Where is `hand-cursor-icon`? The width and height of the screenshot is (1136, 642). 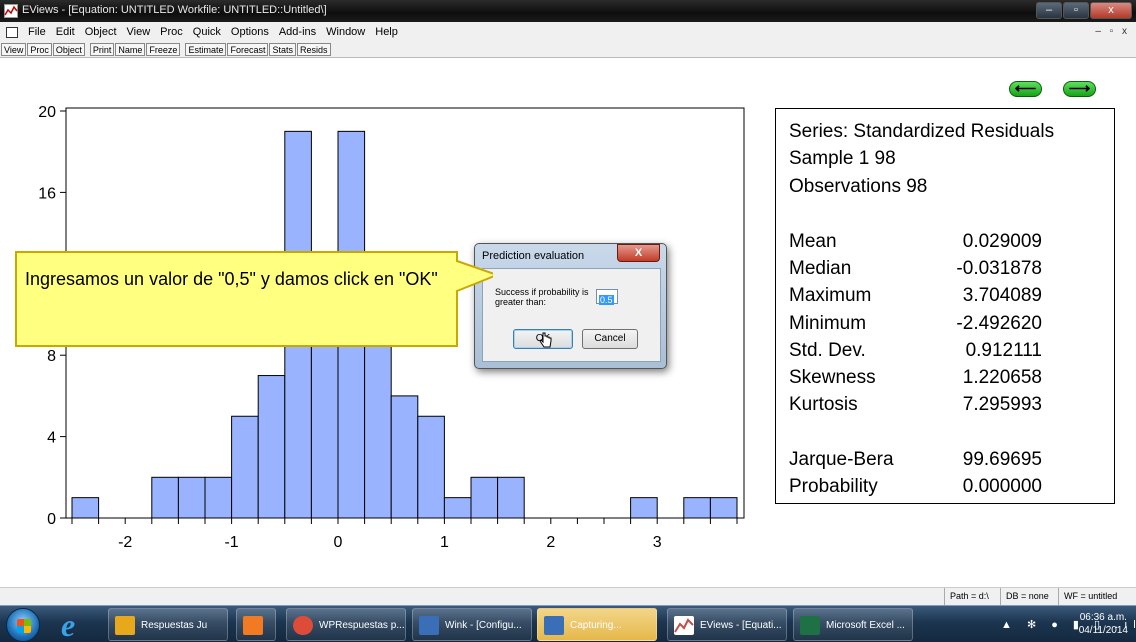 hand-cursor-icon is located at coordinates (545, 340).